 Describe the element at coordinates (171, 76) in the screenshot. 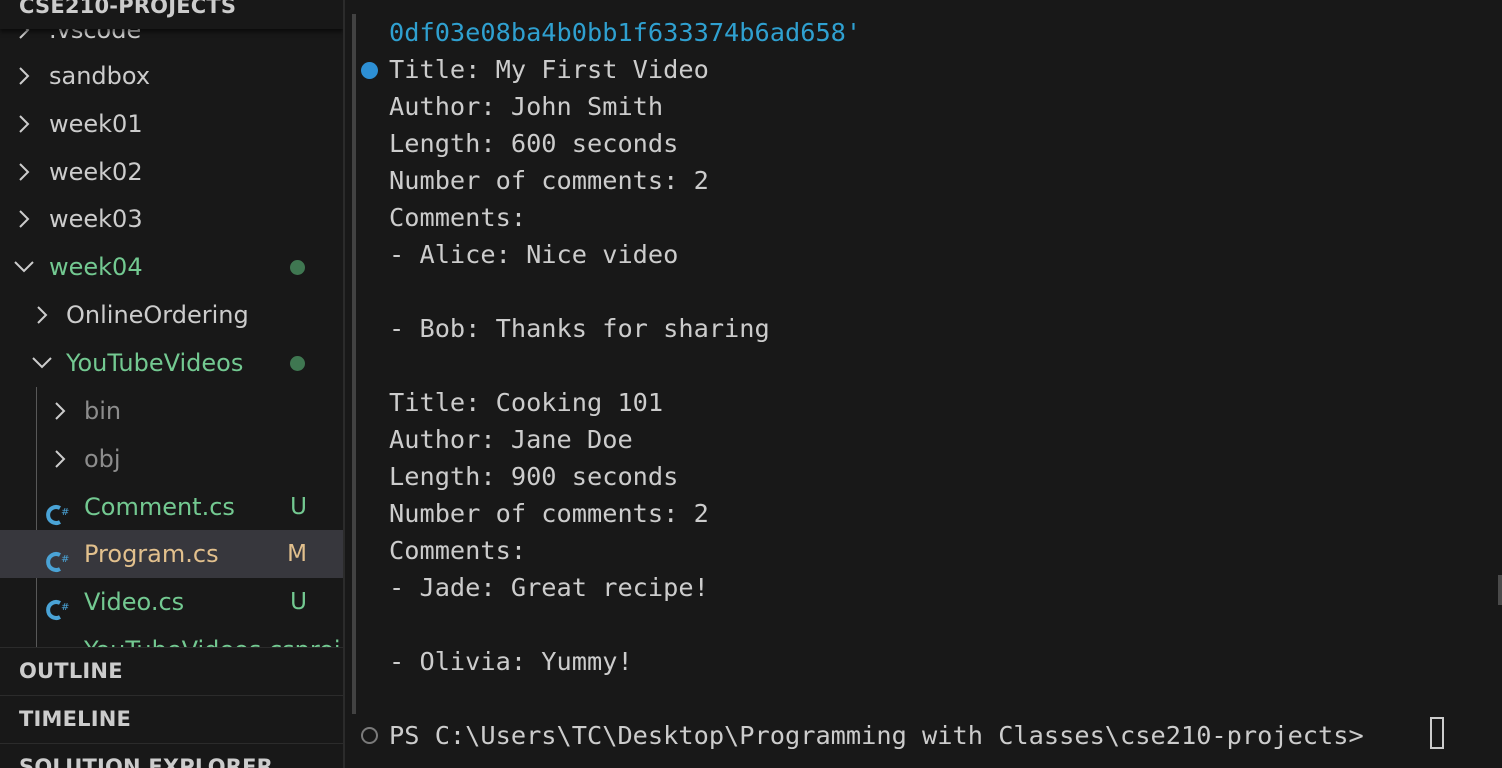

I see `tree-item-sandbox: sandbox` at that location.